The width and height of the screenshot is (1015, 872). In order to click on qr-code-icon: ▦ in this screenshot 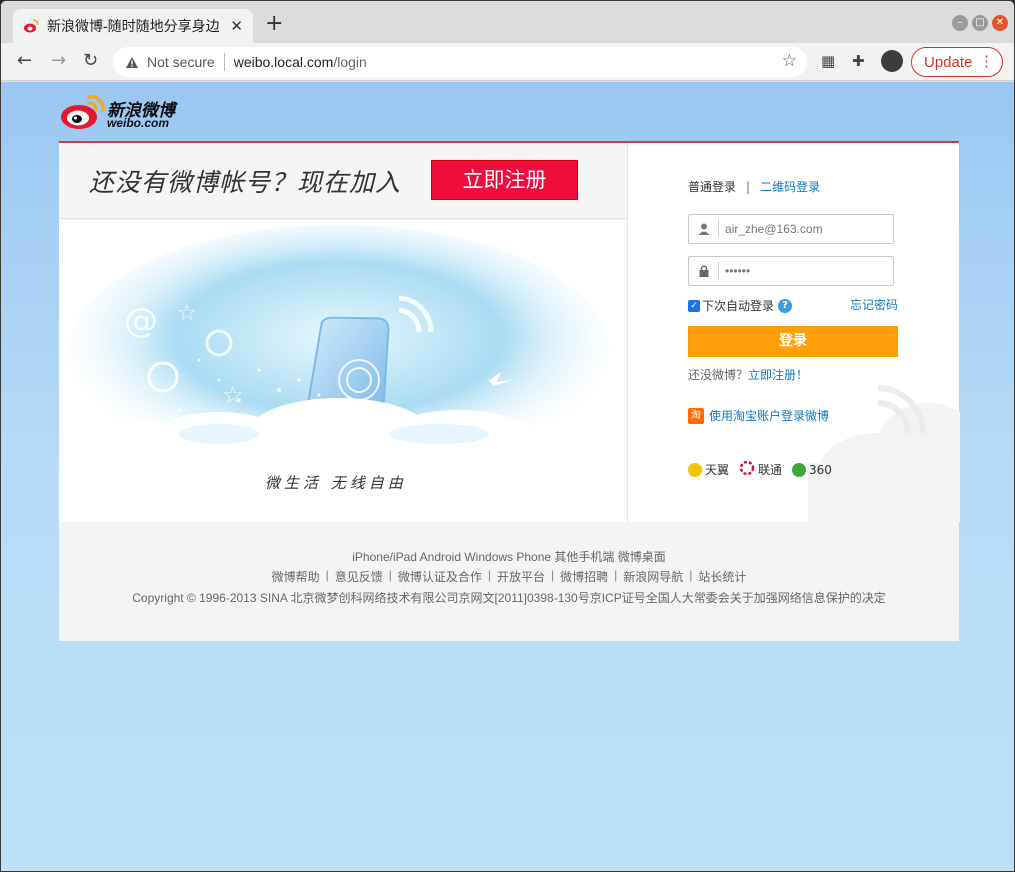, I will do `click(828, 61)`.